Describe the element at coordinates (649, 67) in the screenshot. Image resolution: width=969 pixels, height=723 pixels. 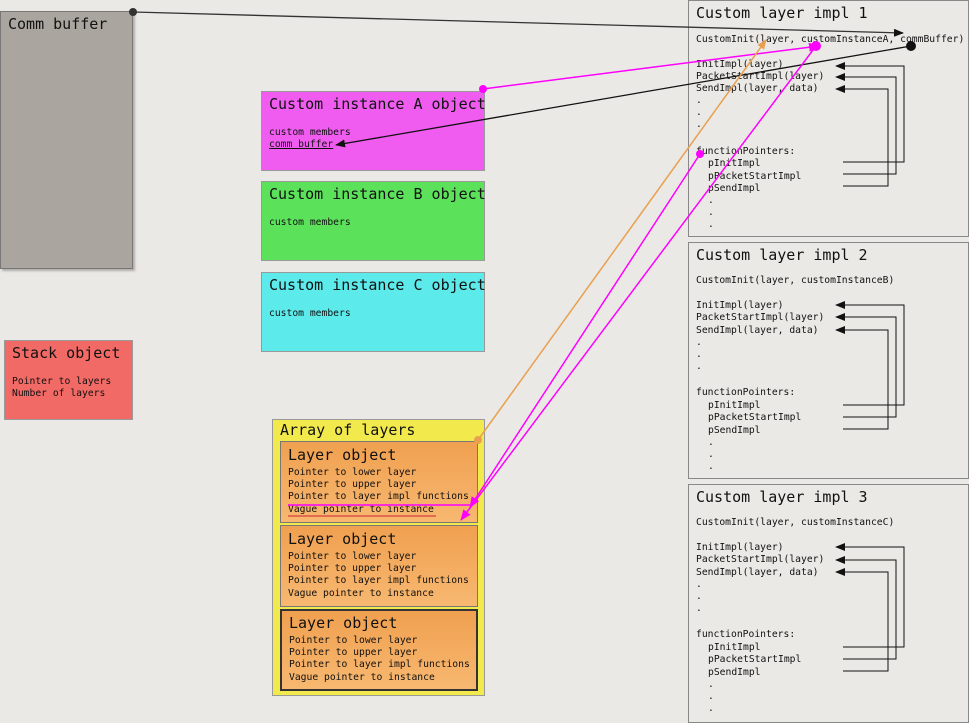
I see `instance-a-arrow` at that location.